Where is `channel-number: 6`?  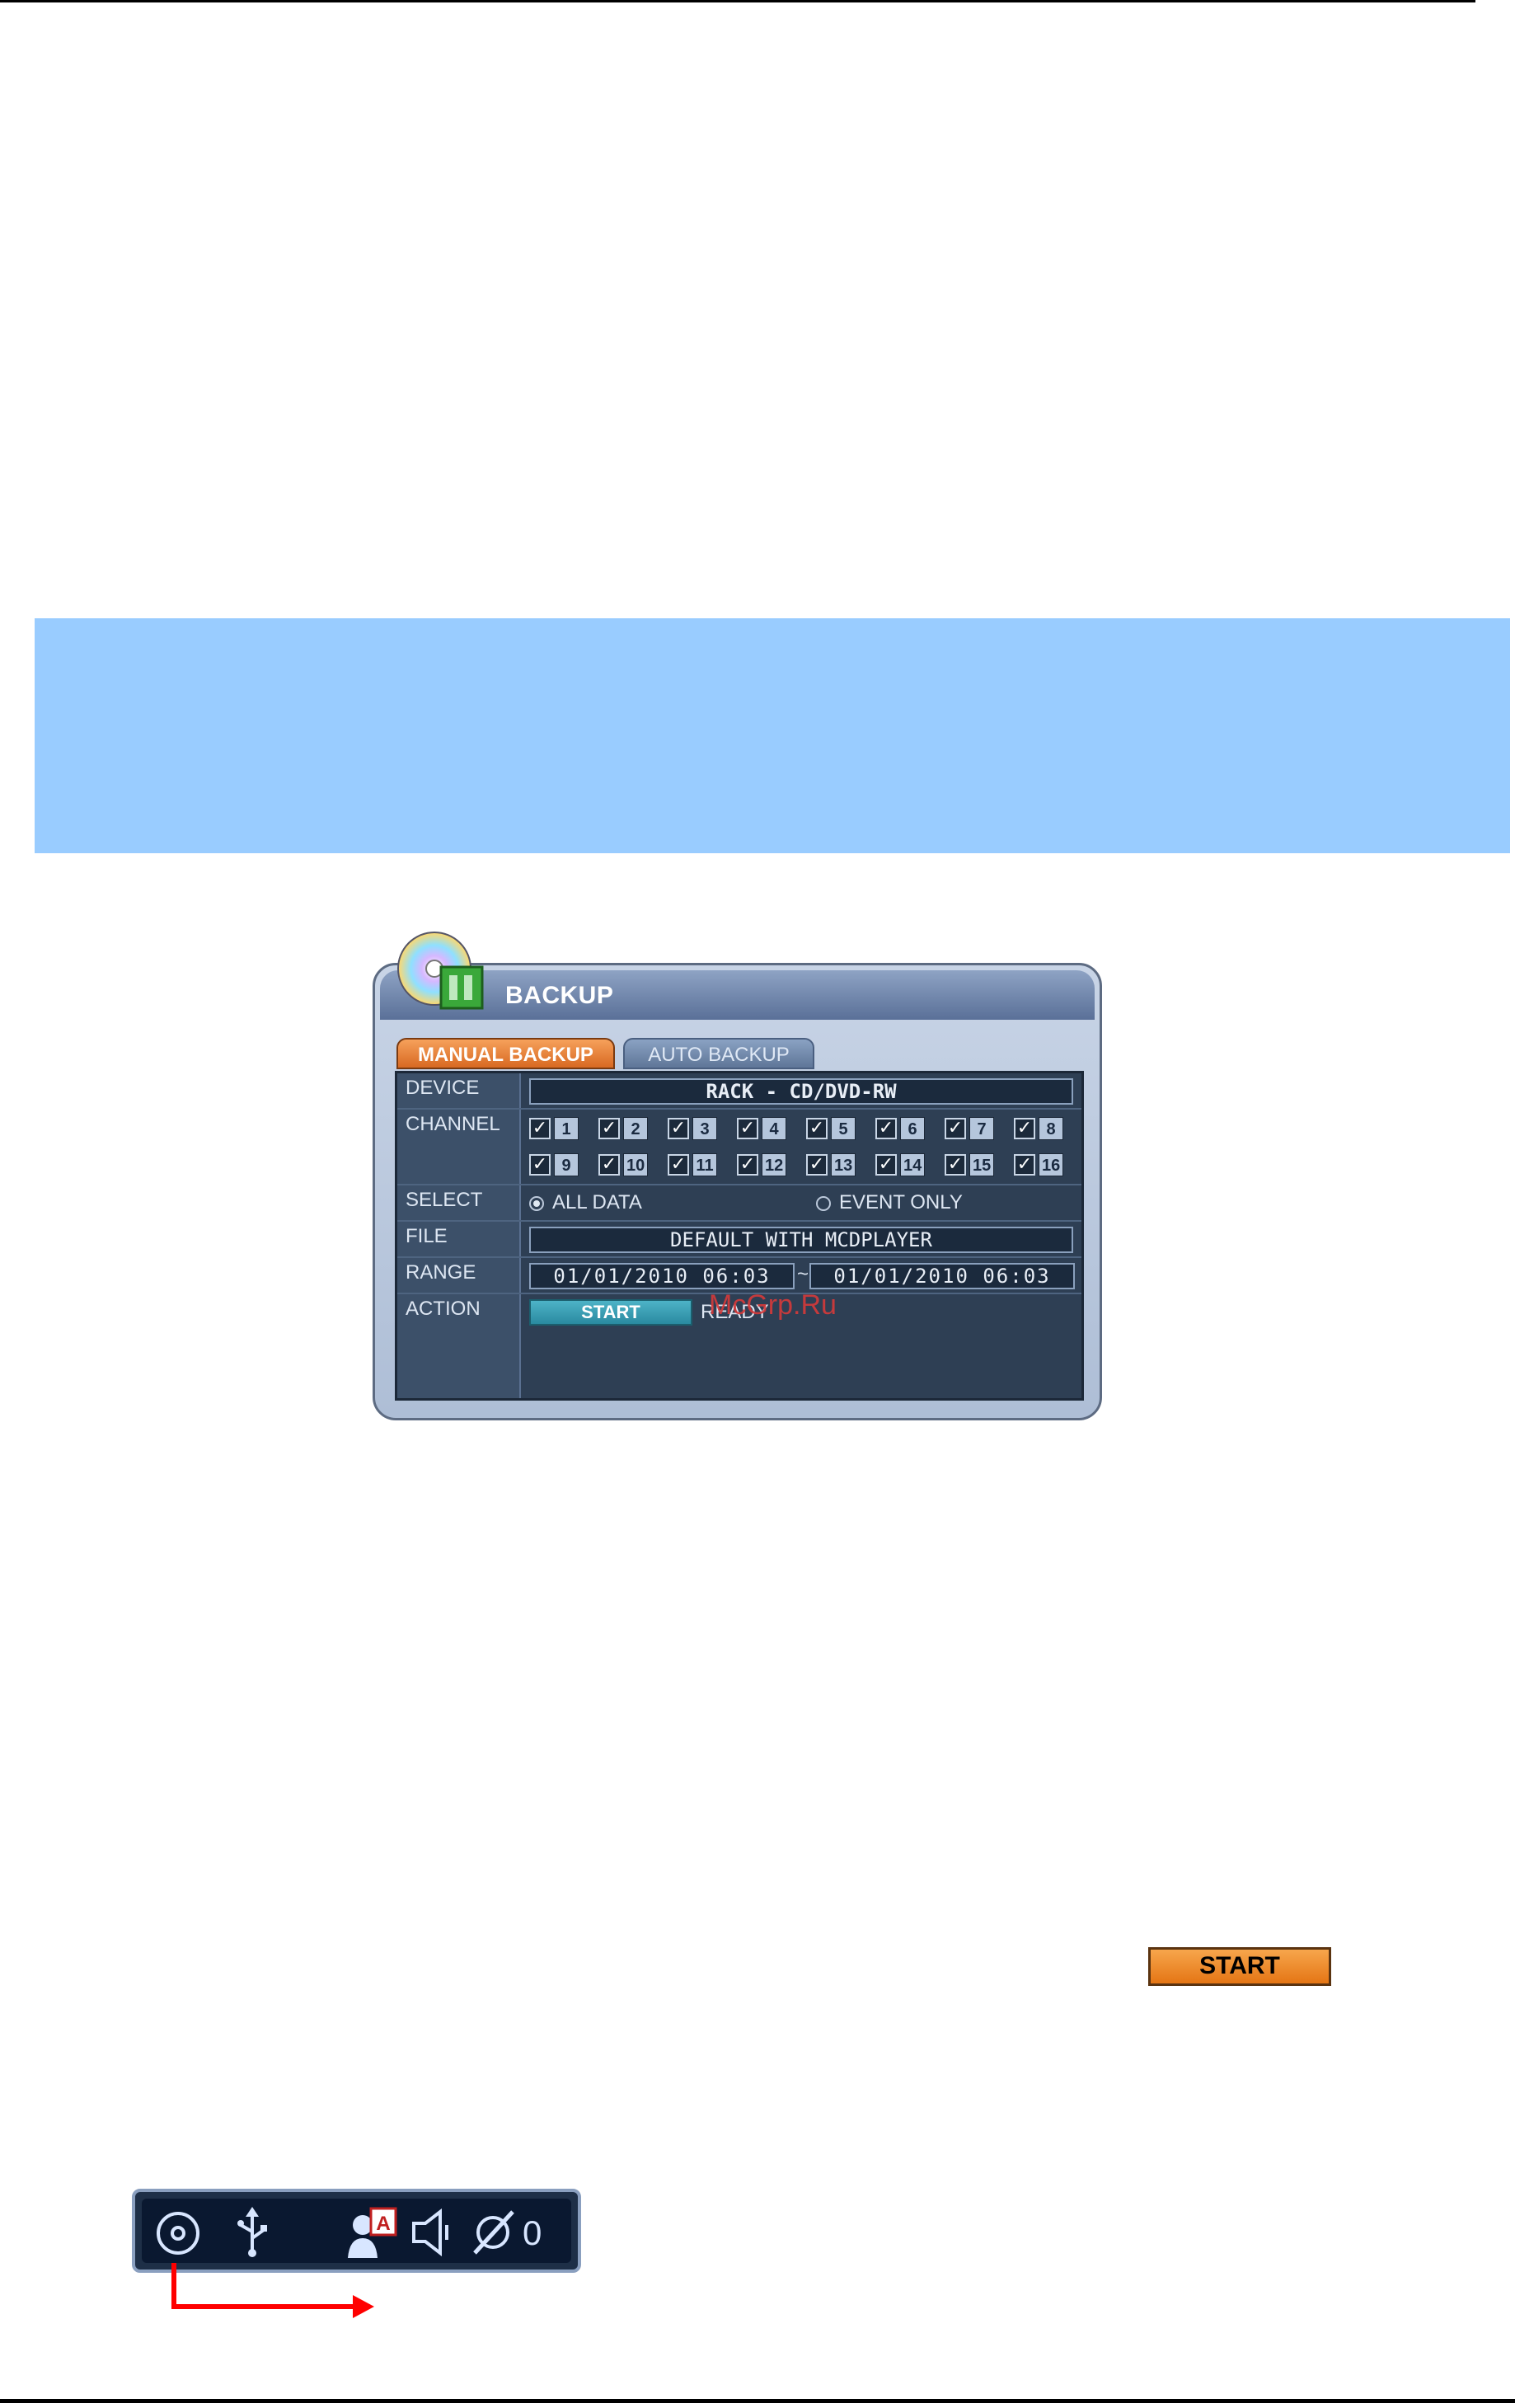 channel-number: 6 is located at coordinates (912, 1128).